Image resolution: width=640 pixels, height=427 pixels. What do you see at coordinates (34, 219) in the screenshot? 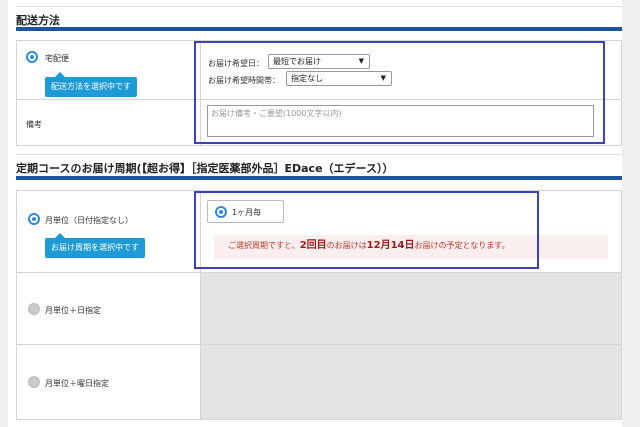
I see `cycle-monthly-radio` at bounding box center [34, 219].